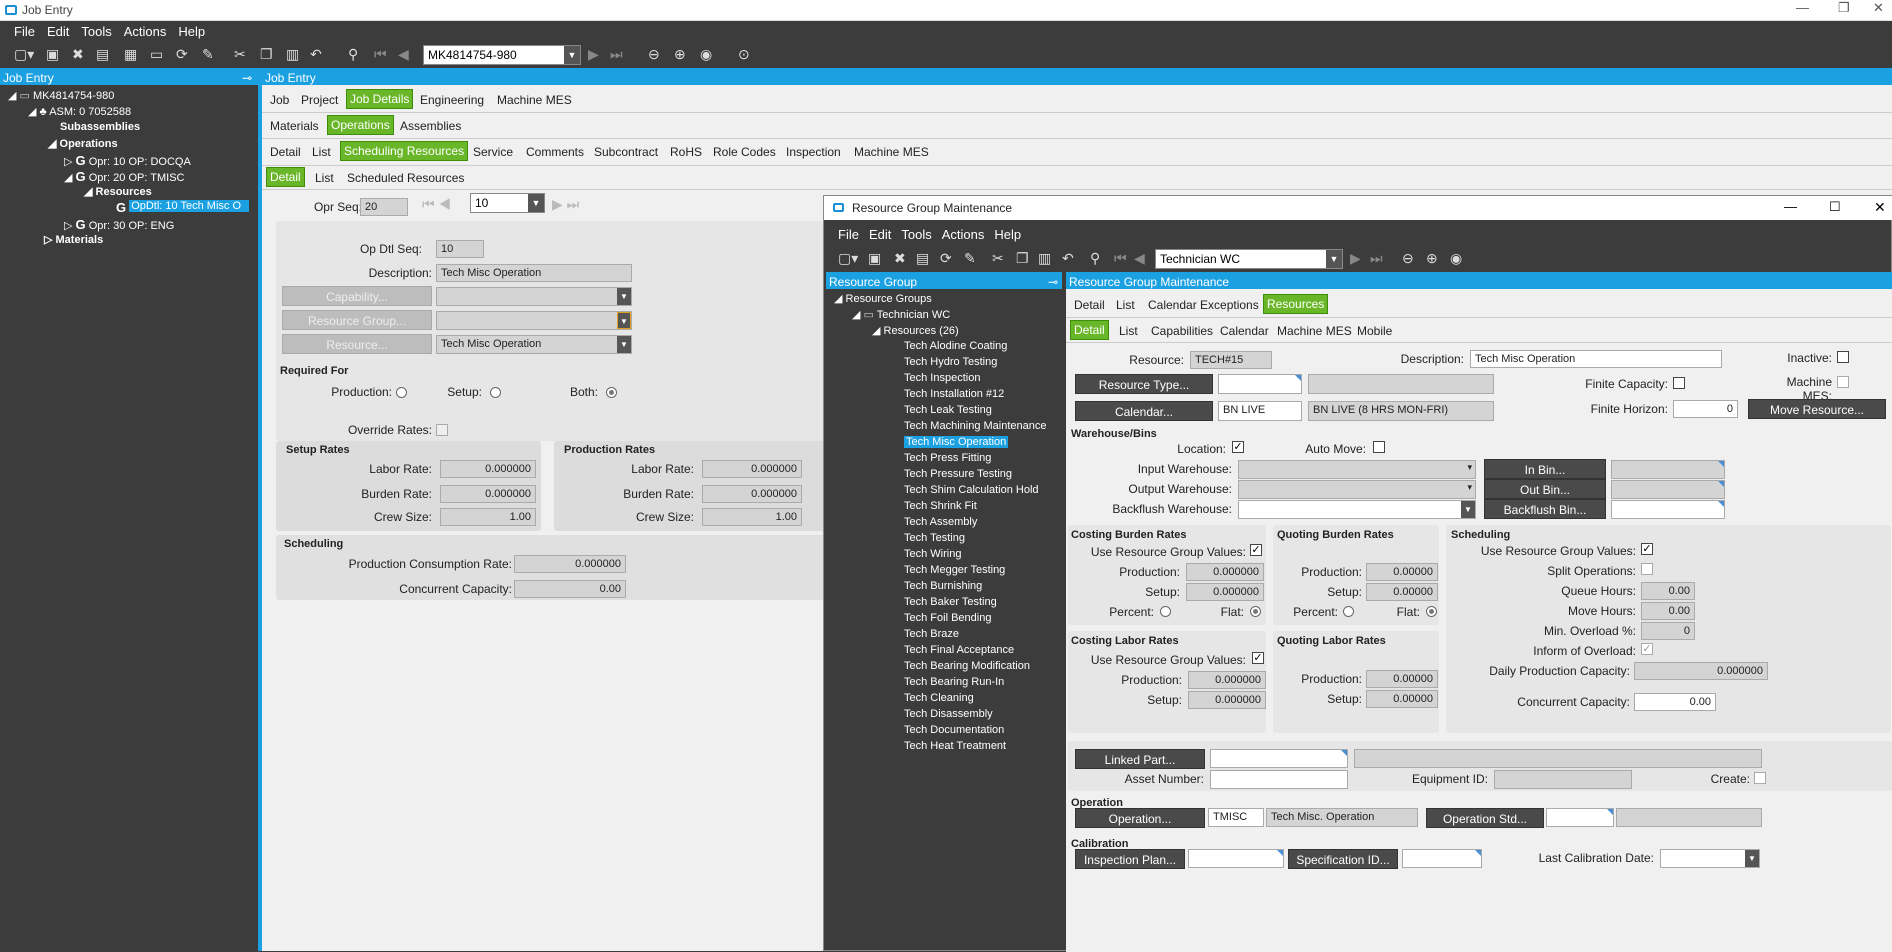 Image resolution: width=1892 pixels, height=952 pixels. What do you see at coordinates (191, 31) in the screenshot?
I see `menu-help: Help` at bounding box center [191, 31].